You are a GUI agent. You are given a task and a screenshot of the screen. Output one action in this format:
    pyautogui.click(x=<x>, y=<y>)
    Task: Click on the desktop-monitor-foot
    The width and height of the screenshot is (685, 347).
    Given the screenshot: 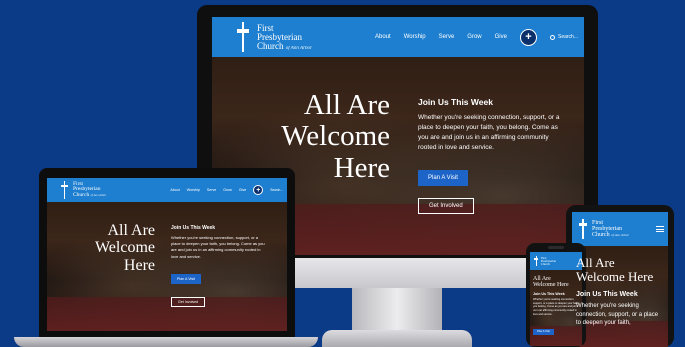 What is the action you would take?
    pyautogui.click(x=397, y=338)
    